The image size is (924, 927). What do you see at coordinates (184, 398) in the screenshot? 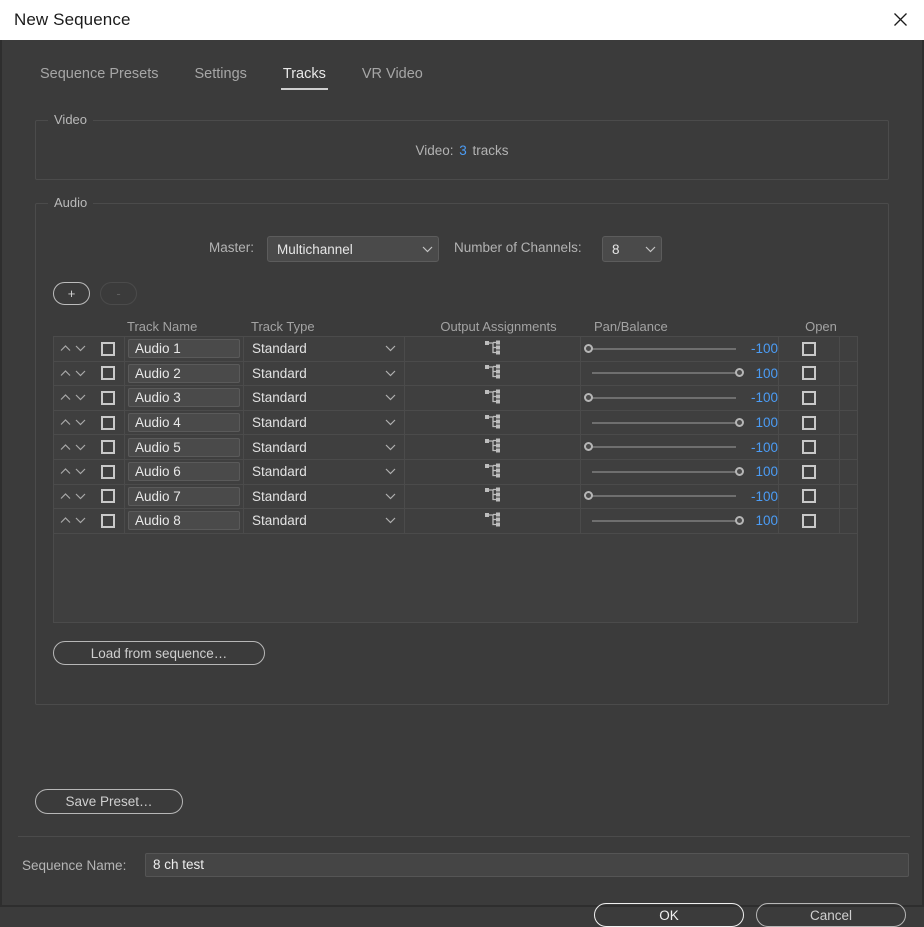
I see `track-name-input: Audio 3` at bounding box center [184, 398].